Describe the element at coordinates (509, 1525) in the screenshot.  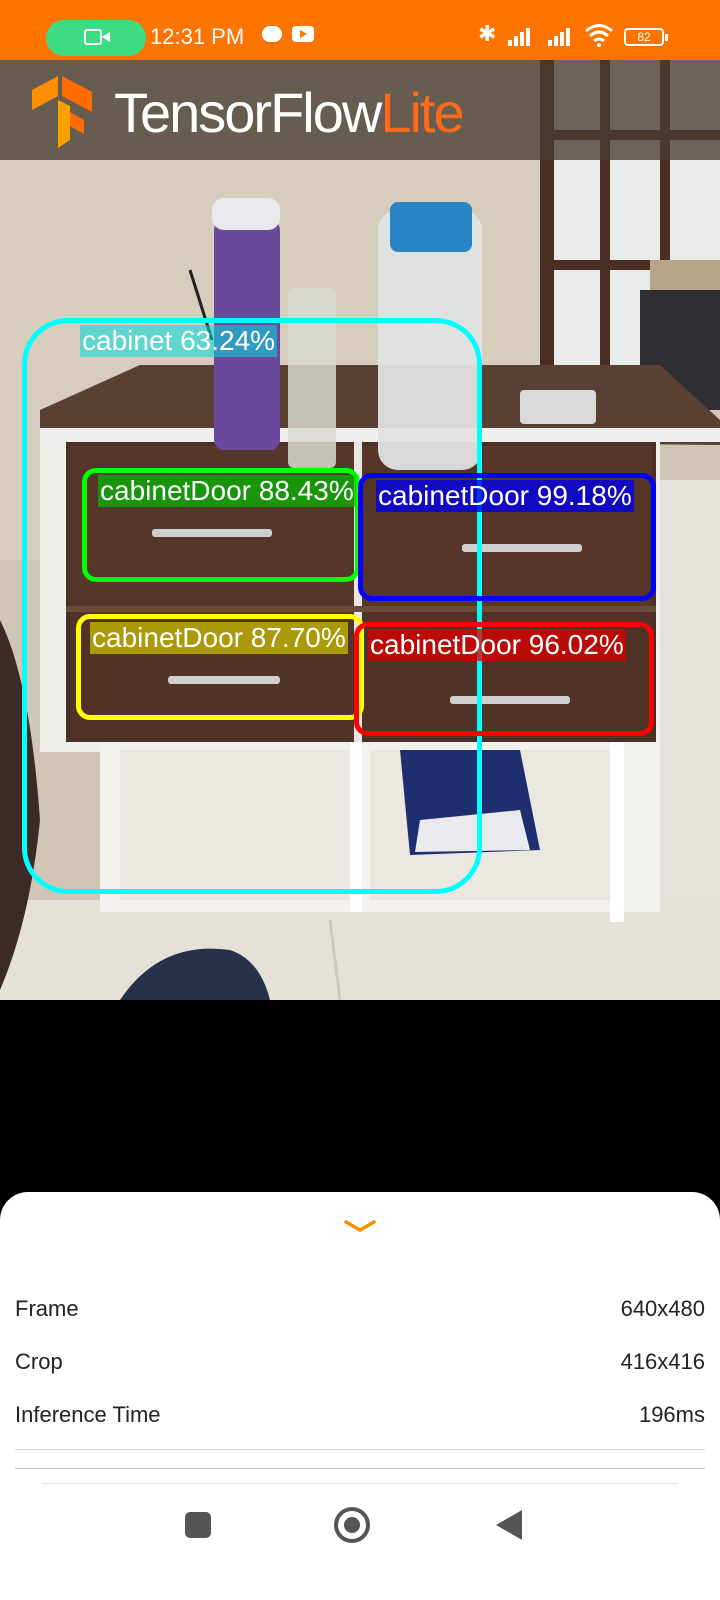
I see `back-icon` at that location.